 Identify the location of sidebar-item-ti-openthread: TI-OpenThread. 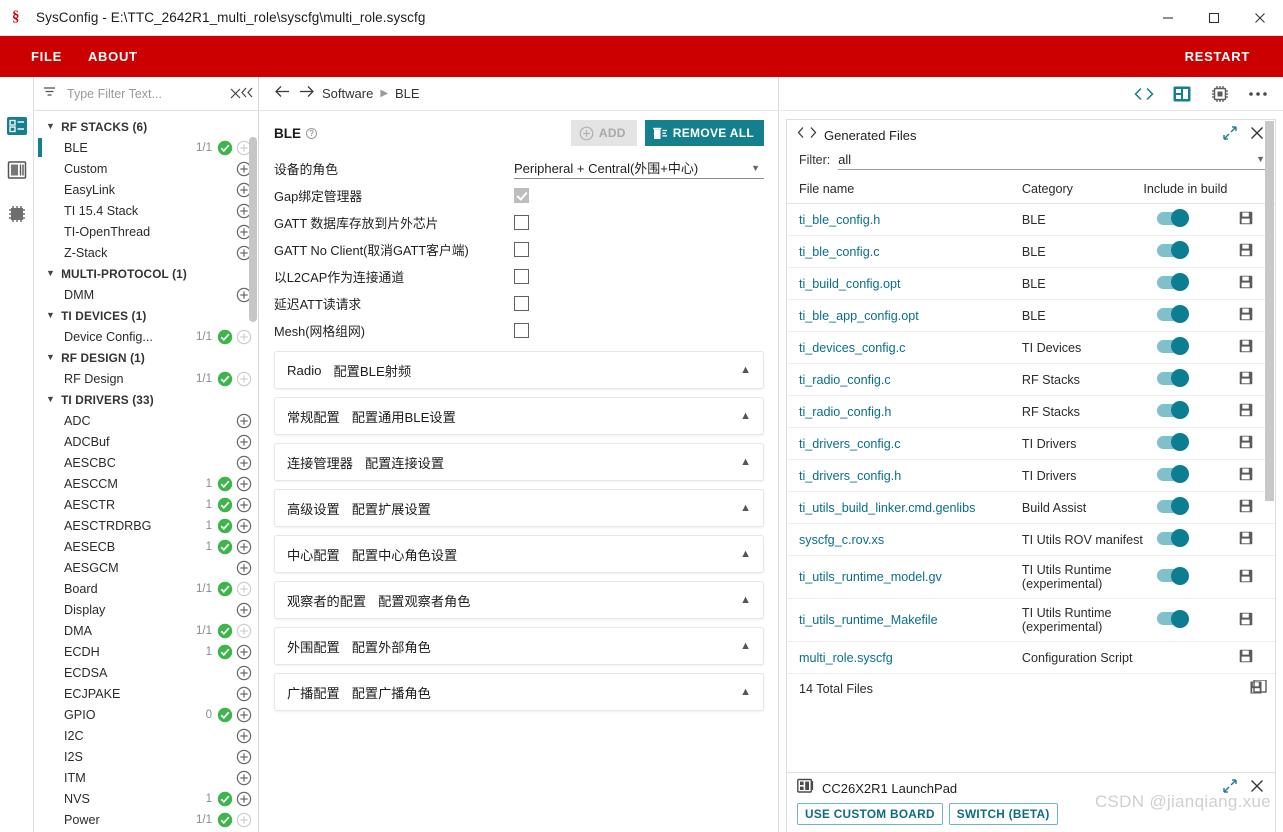
(146, 231).